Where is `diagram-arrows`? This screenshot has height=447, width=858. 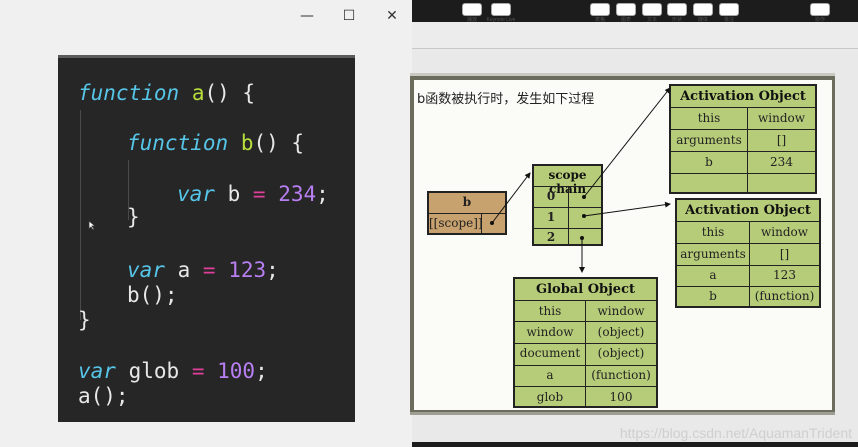 diagram-arrows is located at coordinates (580, 180).